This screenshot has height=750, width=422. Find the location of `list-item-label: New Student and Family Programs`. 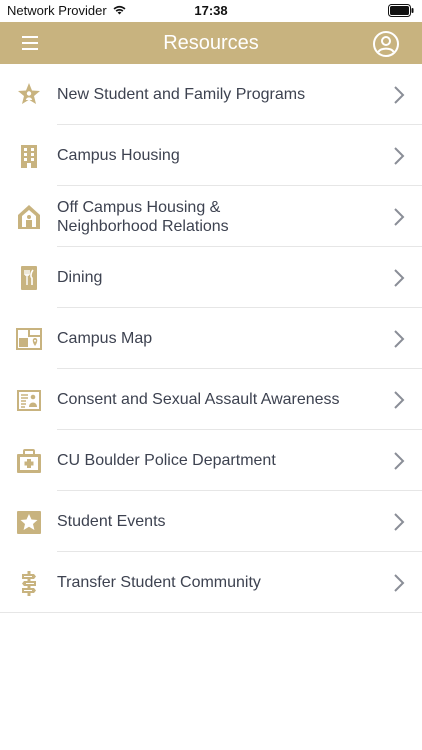

list-item-label: New Student and Family Programs is located at coordinates (181, 94).